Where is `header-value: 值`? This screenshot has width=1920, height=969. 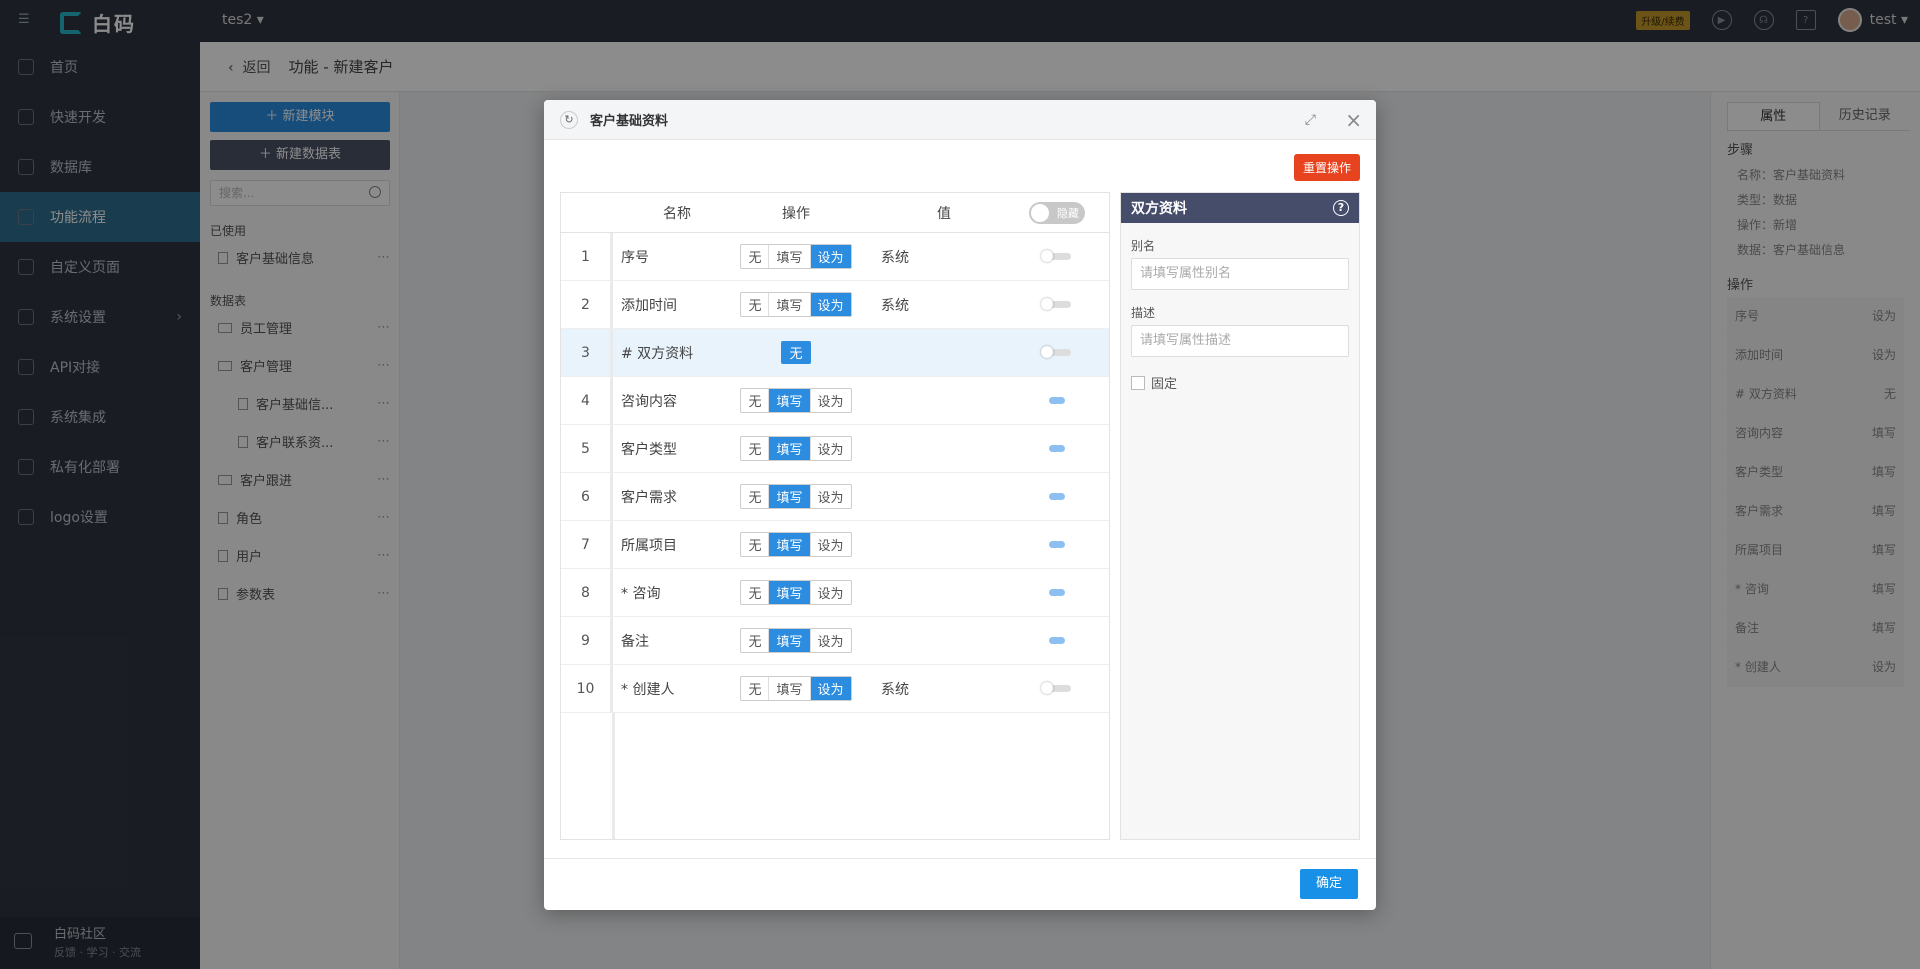 header-value: 值 is located at coordinates (944, 213).